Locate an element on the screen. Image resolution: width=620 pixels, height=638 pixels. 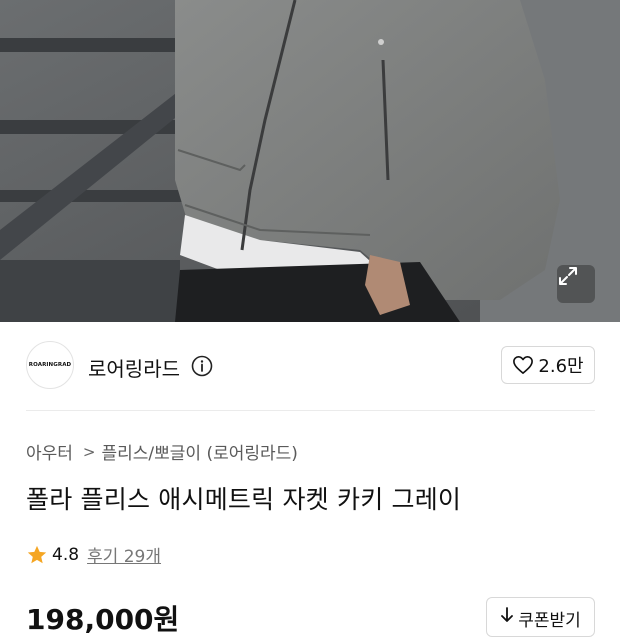
breadcrumb: 아우터 > 플리스/뽀글이 (로어링라드) is located at coordinates (162, 452).